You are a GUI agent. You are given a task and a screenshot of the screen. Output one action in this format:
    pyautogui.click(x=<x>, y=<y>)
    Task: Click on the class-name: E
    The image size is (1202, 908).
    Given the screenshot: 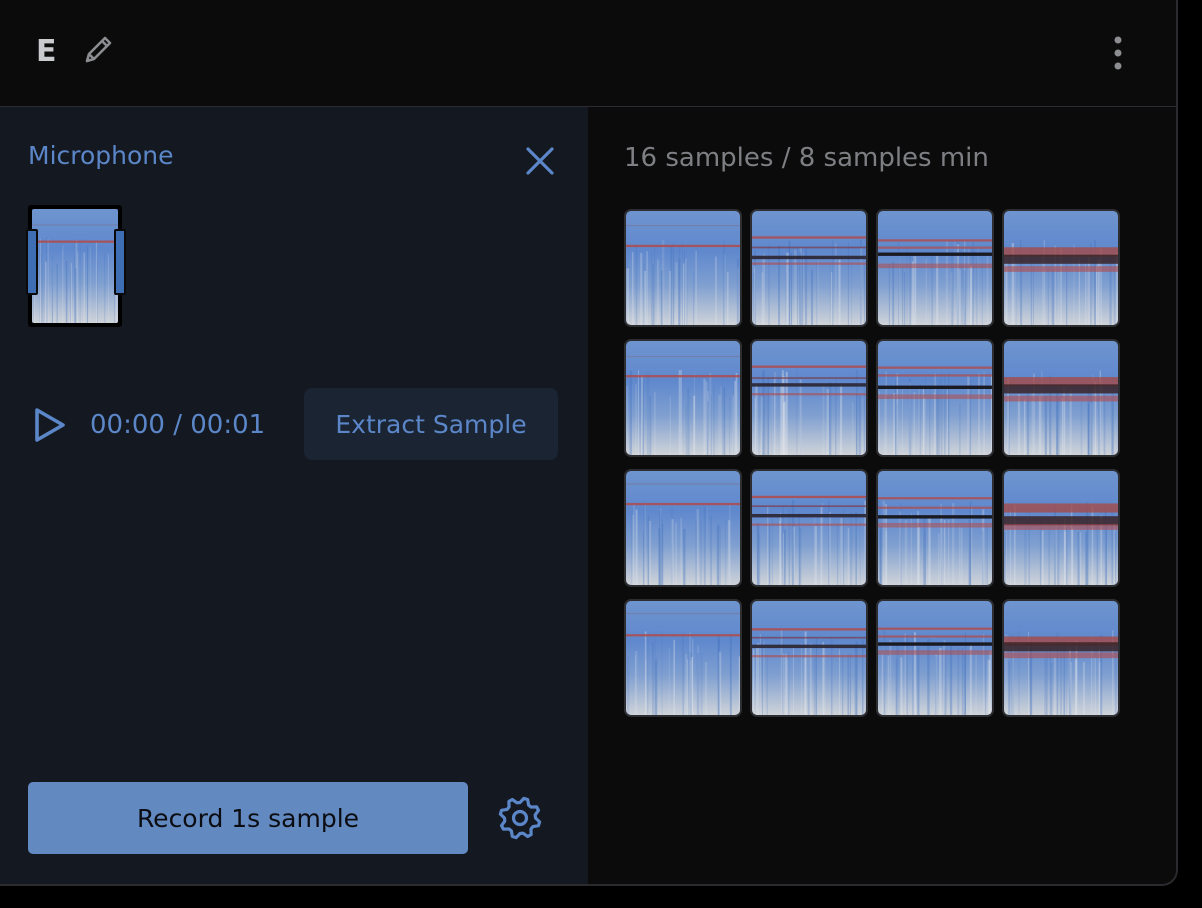 What is the action you would take?
    pyautogui.click(x=46, y=52)
    